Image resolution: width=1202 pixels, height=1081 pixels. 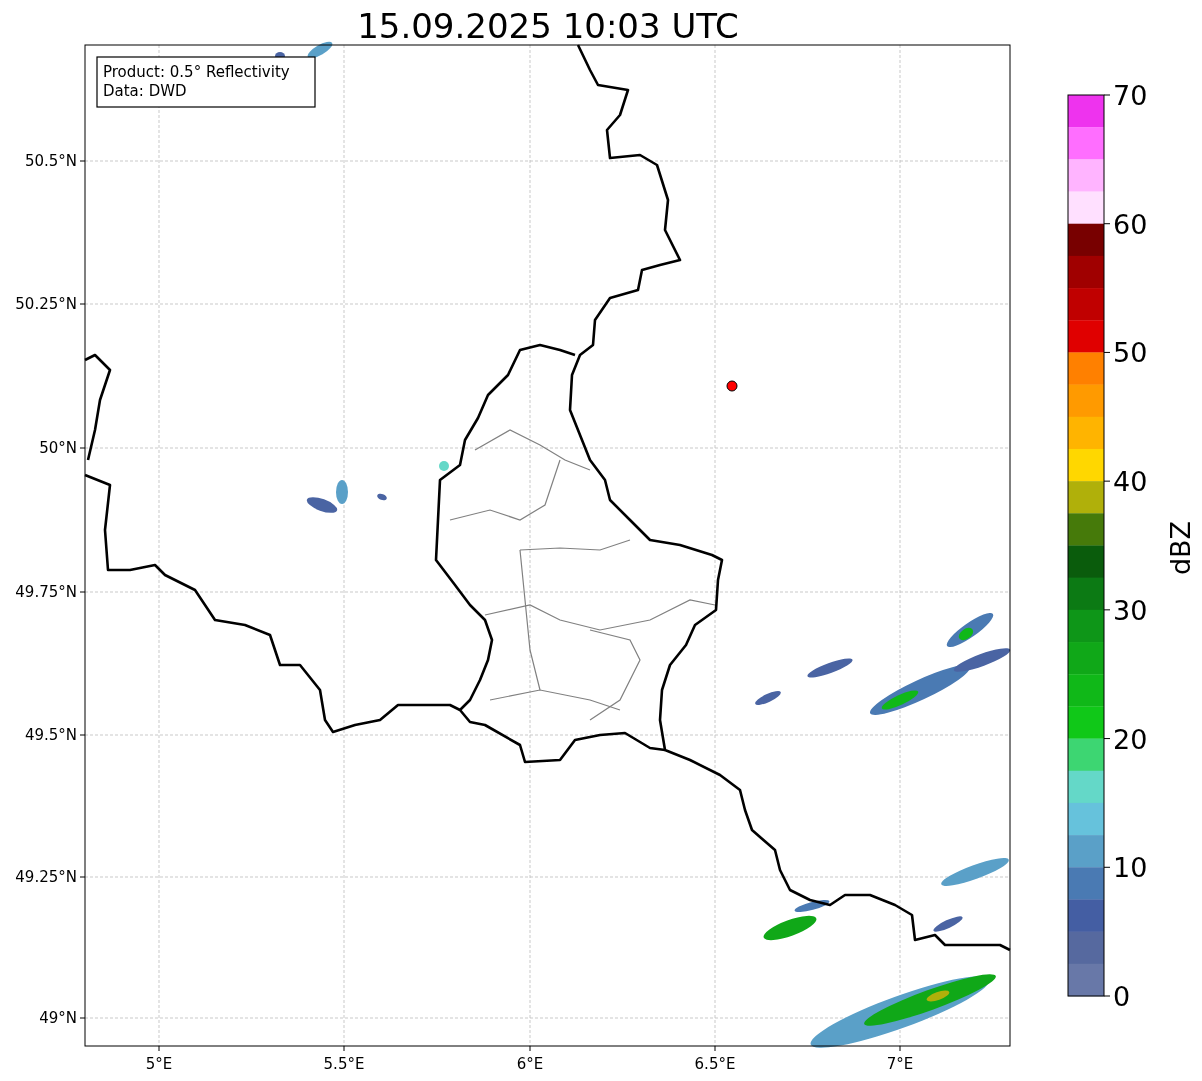 What do you see at coordinates (1130, 95) in the screenshot?
I see `colorbar-tick-label: 70` at bounding box center [1130, 95].